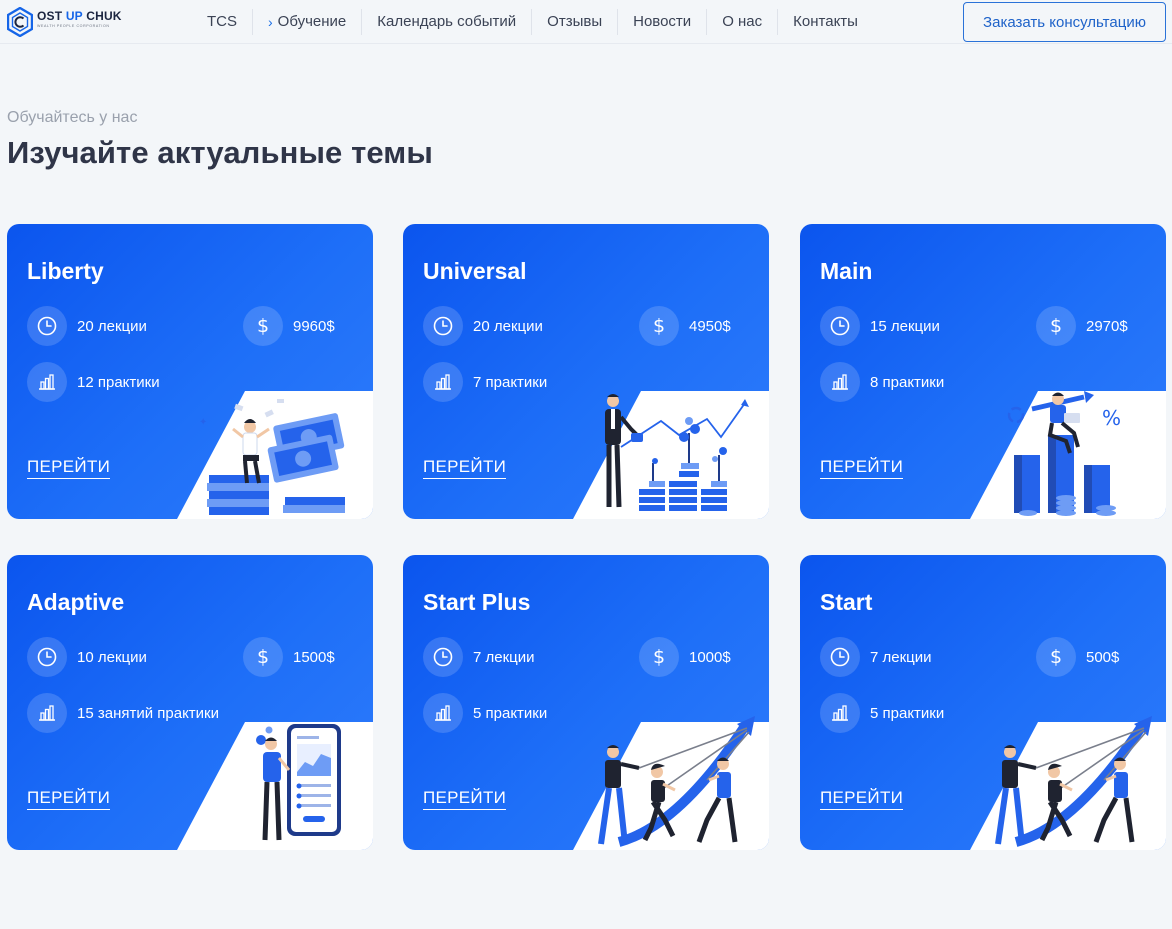 This screenshot has width=1172, height=929. What do you see at coordinates (743, 22) in the screenshot?
I see `nav-item-about: О нас` at bounding box center [743, 22].